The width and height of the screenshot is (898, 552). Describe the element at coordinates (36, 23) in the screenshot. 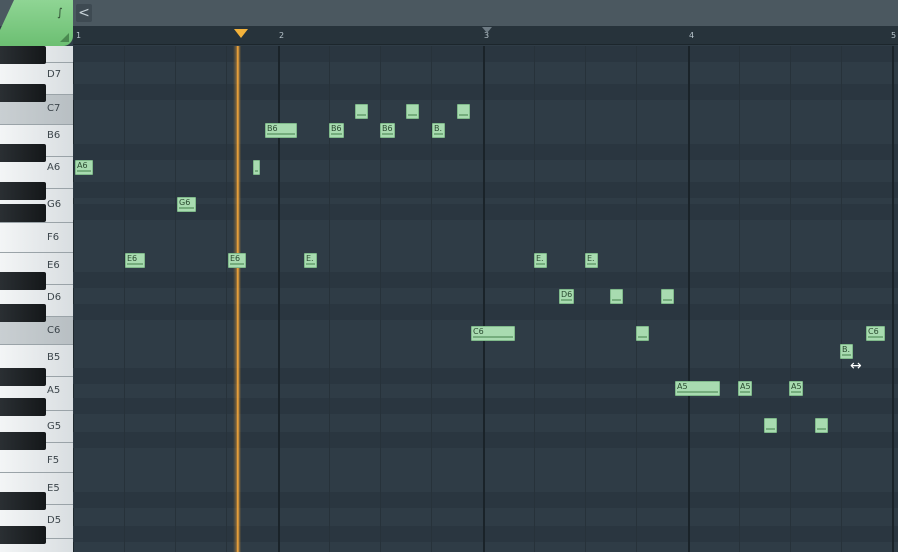

I see `tool-menu-button: ∫` at that location.